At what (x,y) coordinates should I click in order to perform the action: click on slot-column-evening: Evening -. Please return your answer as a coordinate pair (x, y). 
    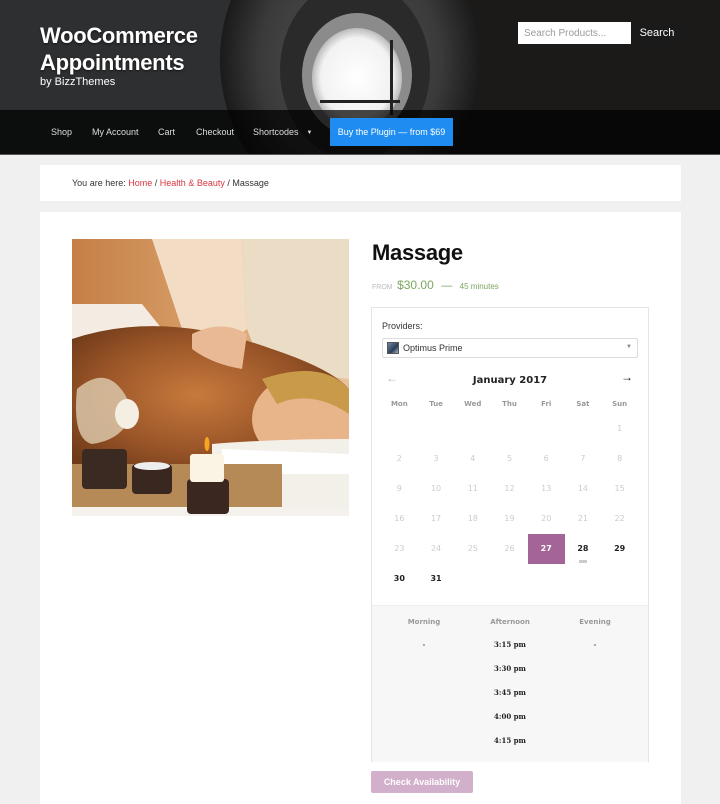
    Looking at the image, I should click on (595, 641).